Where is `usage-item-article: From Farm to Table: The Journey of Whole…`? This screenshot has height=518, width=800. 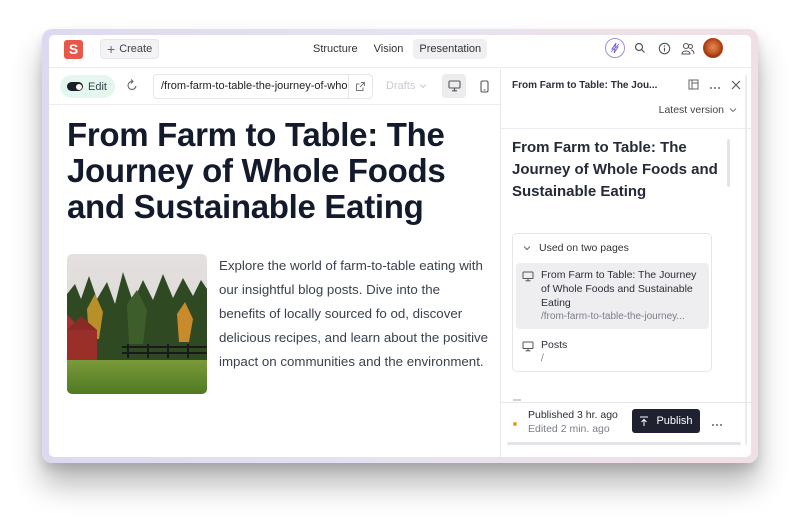
usage-item-article: From Farm to Table: The Journey of Whole… is located at coordinates (612, 296).